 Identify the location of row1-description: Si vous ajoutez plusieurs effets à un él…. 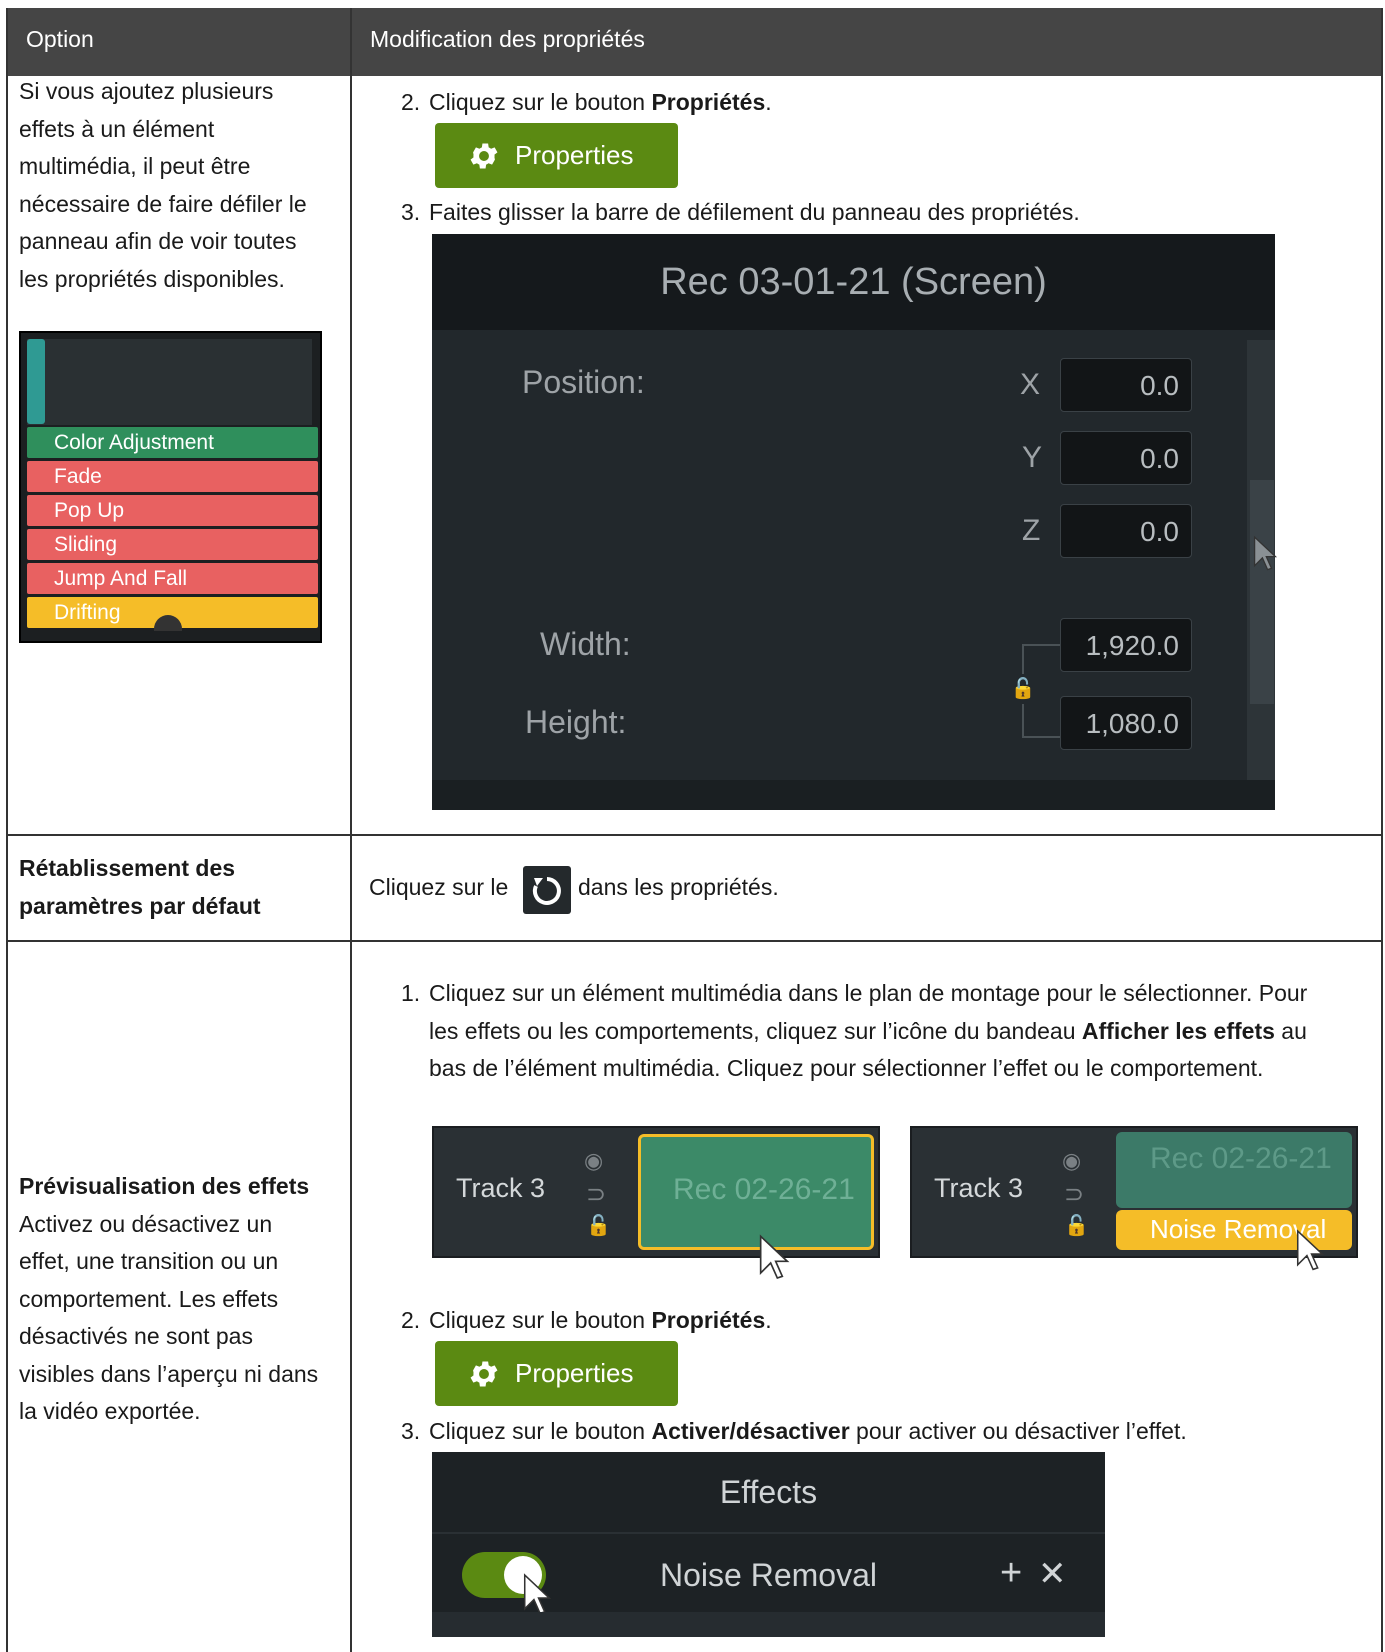
(163, 185).